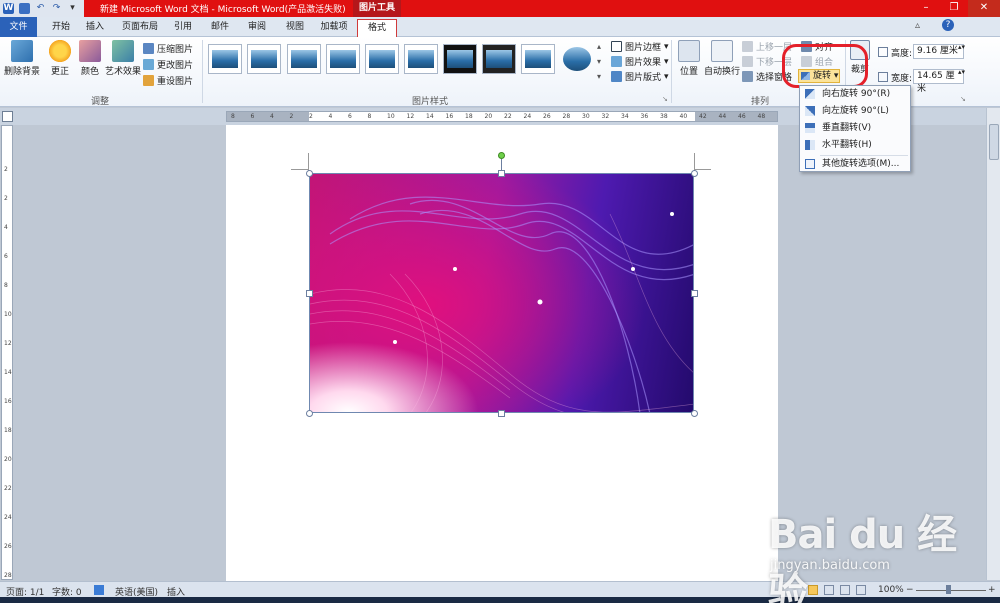 The image size is (1000, 603). Describe the element at coordinates (805, 76) in the screenshot. I see `rotate-icon` at that location.